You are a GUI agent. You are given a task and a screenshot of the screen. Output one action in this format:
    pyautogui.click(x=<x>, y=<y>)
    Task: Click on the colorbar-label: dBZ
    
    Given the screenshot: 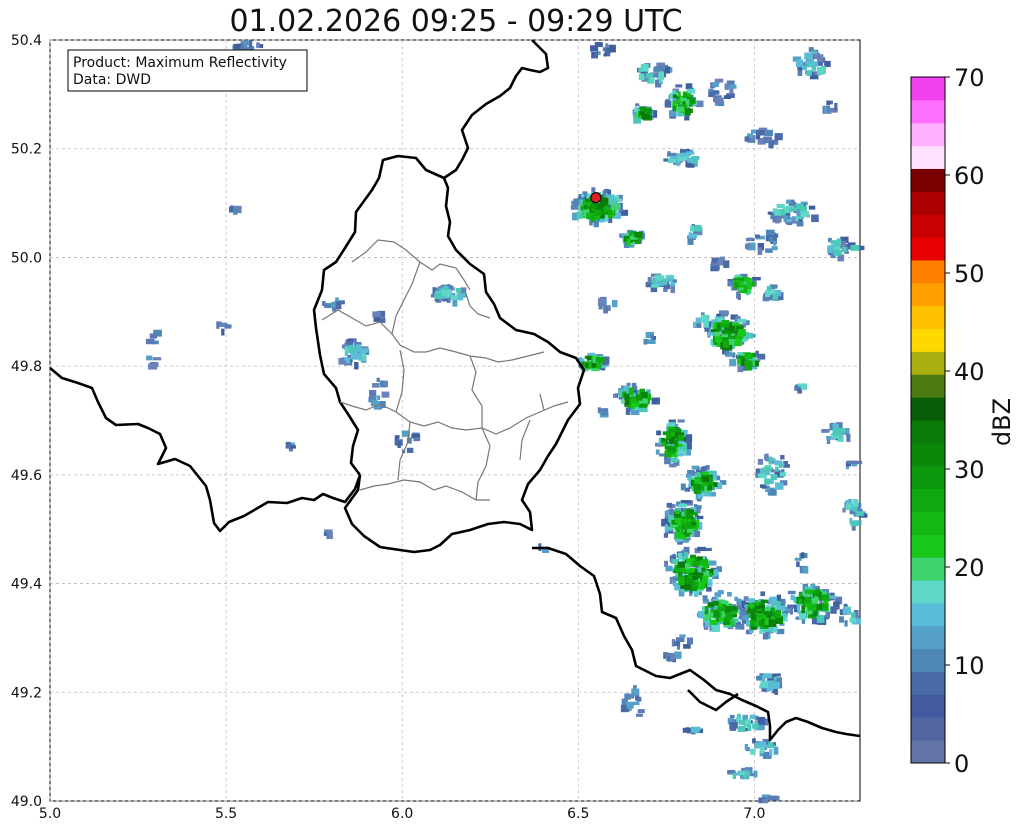 What is the action you would take?
    pyautogui.click(x=1002, y=422)
    